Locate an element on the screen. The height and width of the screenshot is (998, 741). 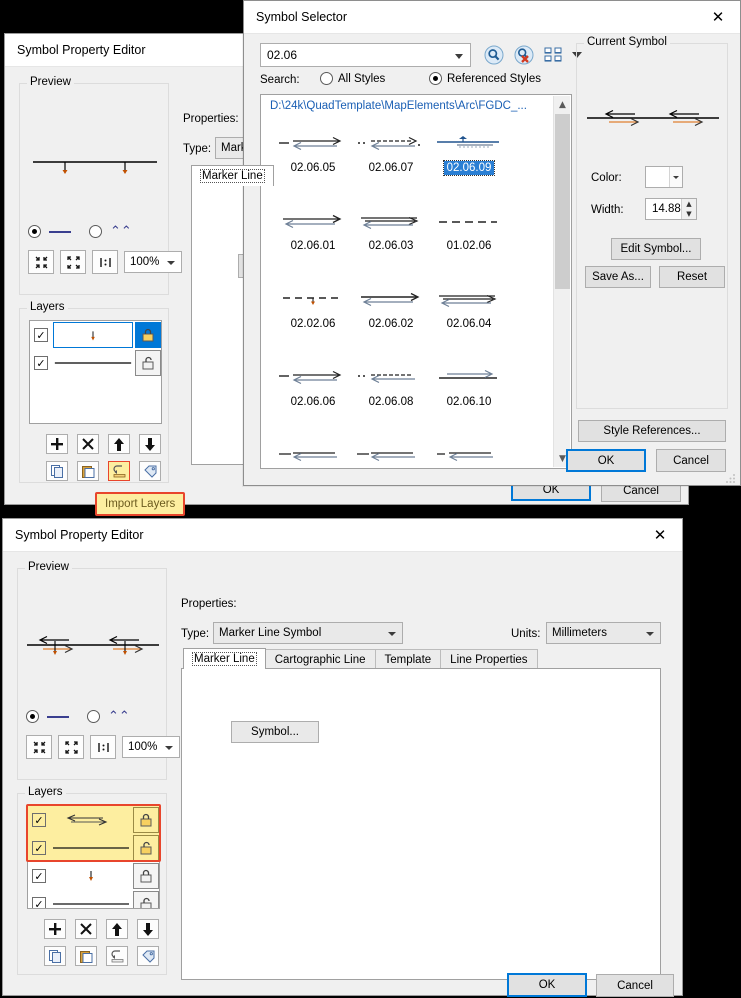
tab-marker-line-top: Marker Line is located at coordinates (232, 175).